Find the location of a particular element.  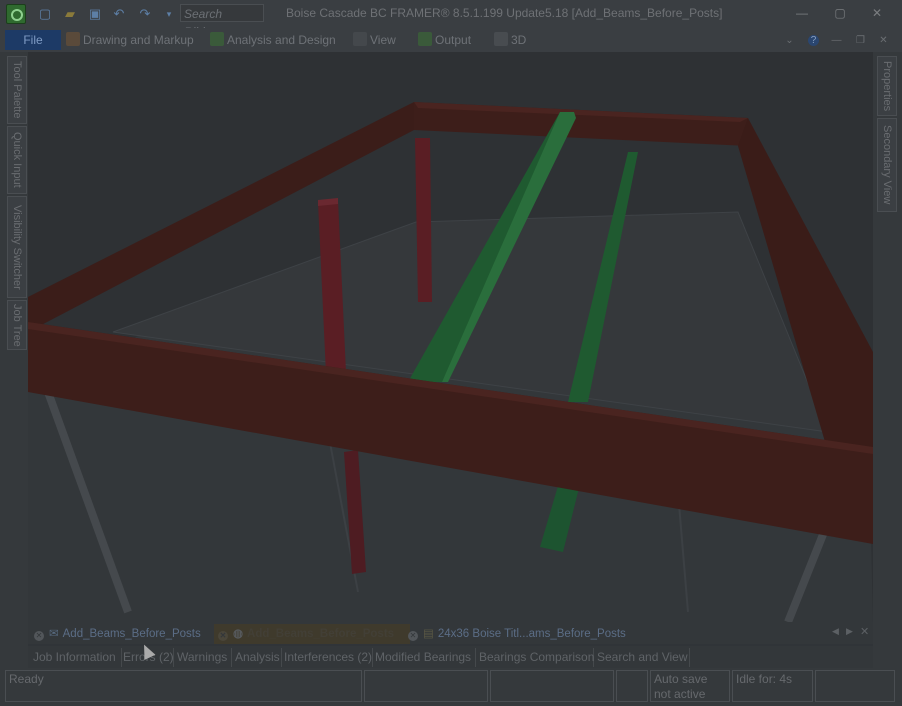

plan-view-icon: ✉ is located at coordinates (54, 634).